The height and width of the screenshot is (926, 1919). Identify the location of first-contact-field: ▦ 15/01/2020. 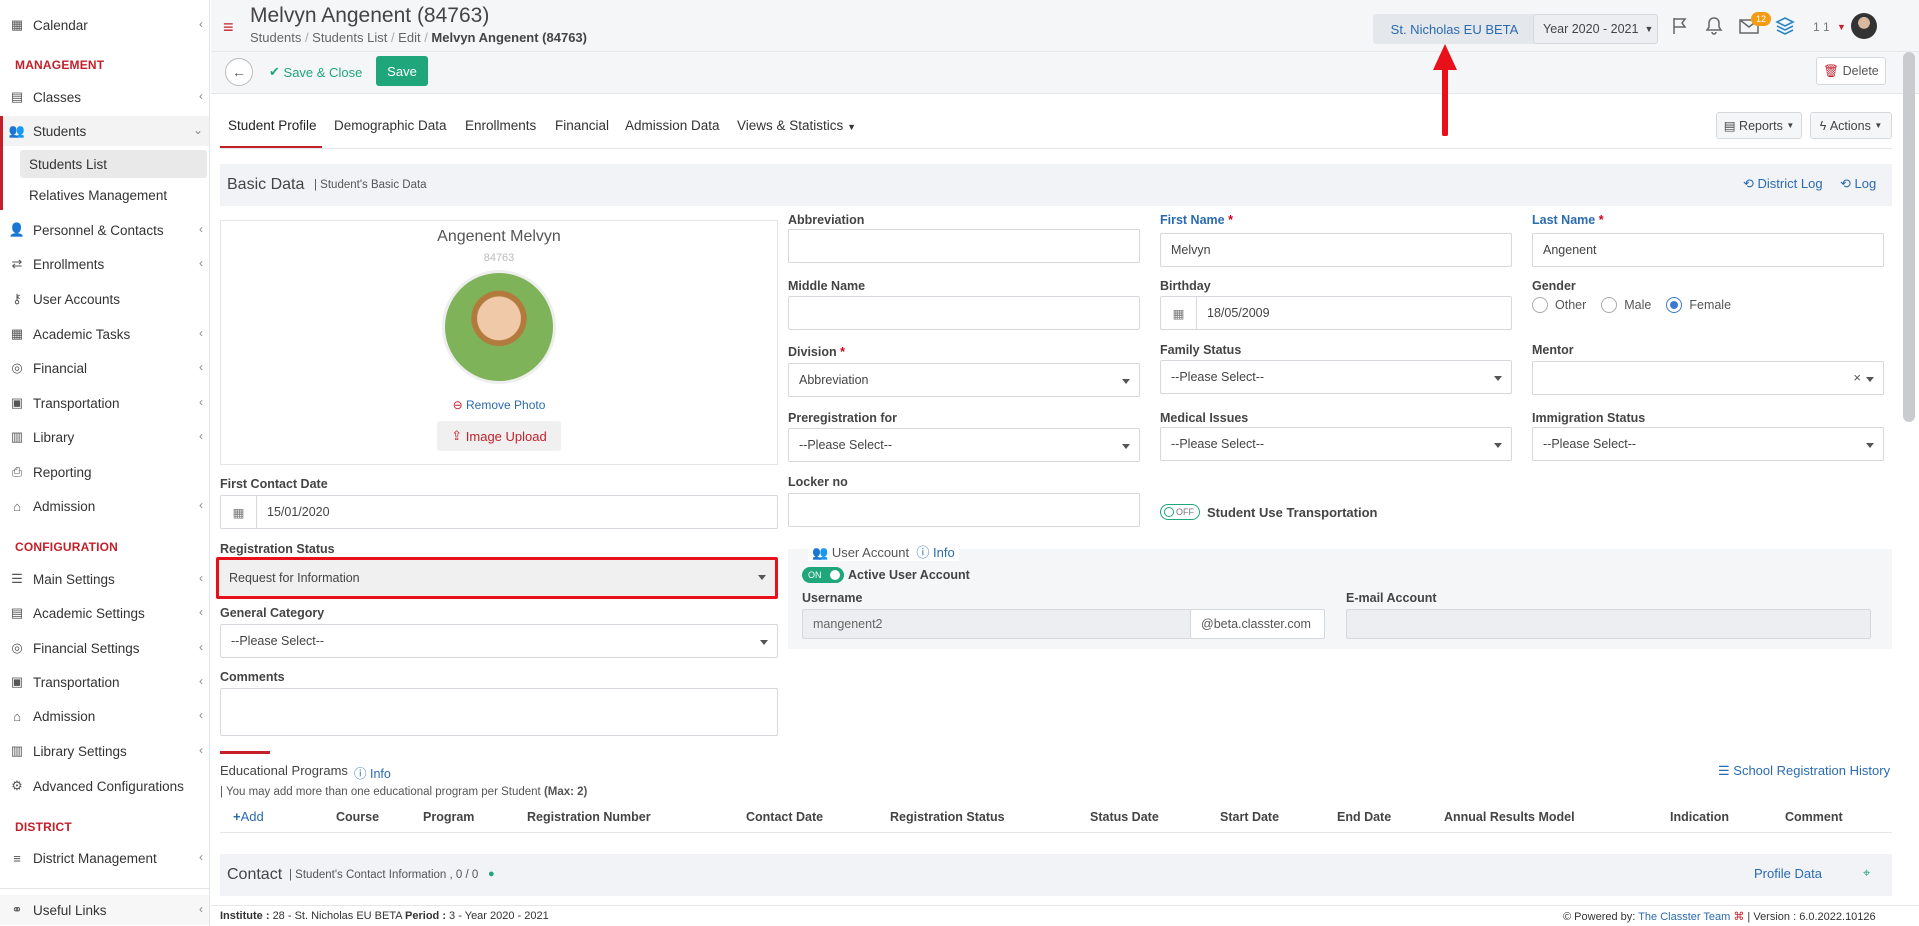
(499, 512).